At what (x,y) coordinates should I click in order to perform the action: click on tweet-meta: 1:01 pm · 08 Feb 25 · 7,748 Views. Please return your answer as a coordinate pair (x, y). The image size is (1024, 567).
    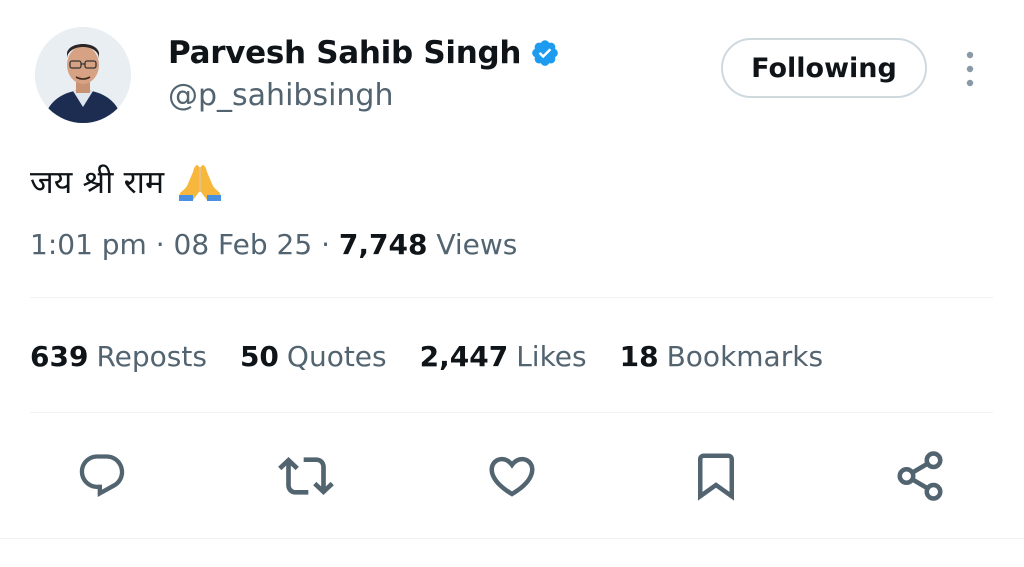
    Looking at the image, I should click on (273, 244).